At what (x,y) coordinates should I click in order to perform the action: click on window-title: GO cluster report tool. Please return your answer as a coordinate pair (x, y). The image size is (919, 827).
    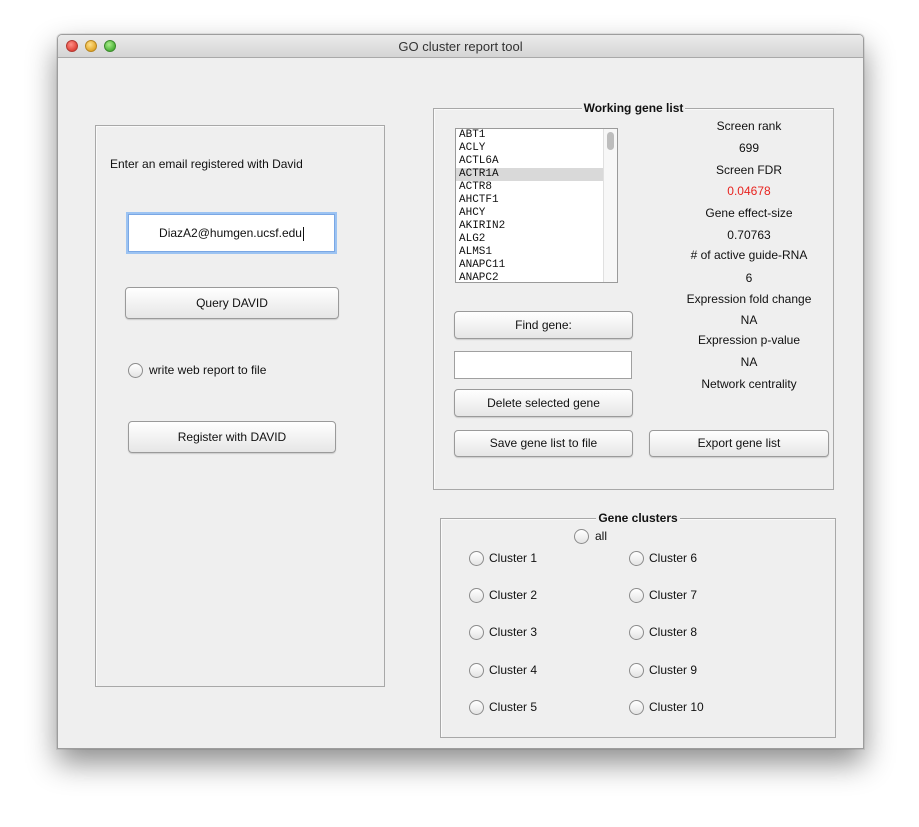
    Looking at the image, I should click on (460, 46).